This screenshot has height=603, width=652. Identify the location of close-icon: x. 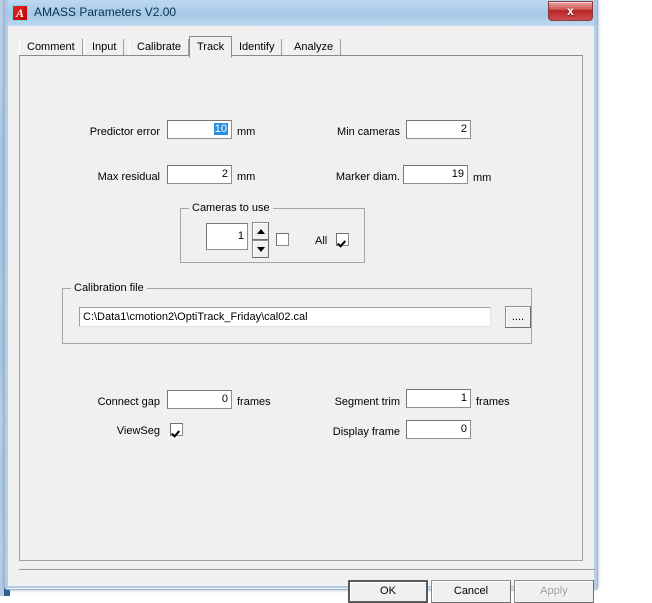
(570, 11).